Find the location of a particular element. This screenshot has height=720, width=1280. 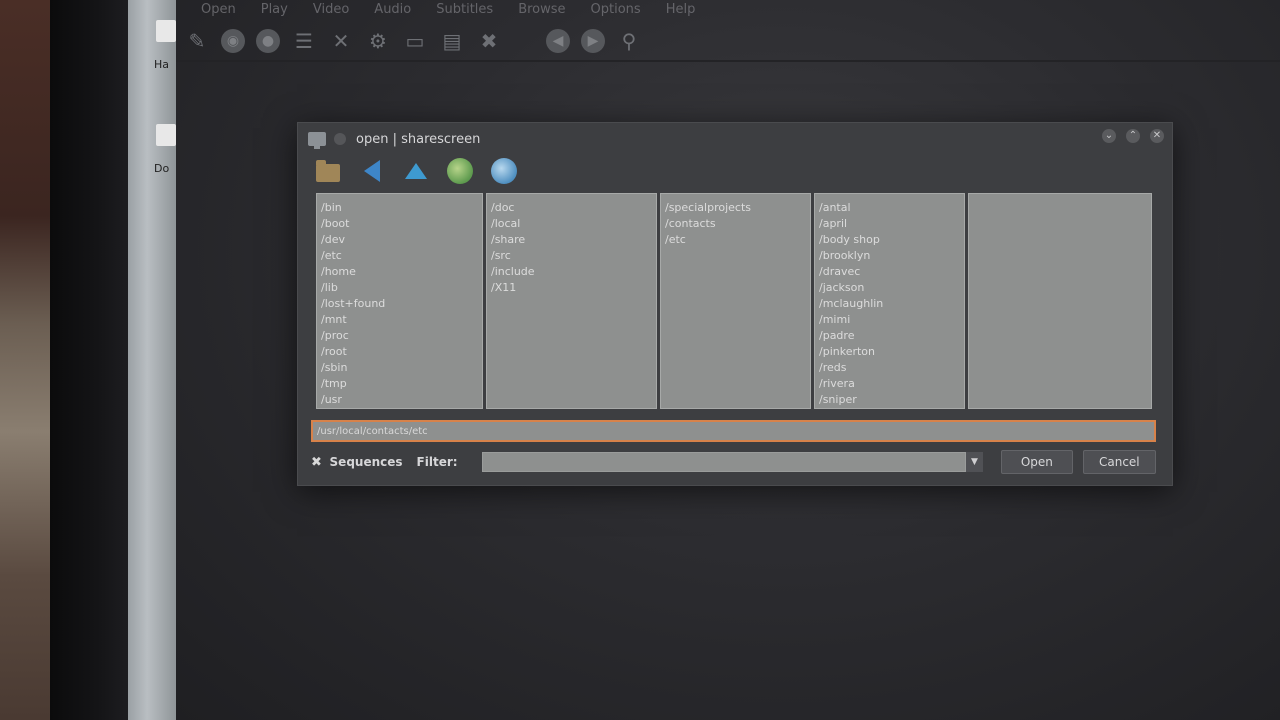

status-dot-icon is located at coordinates (340, 139).